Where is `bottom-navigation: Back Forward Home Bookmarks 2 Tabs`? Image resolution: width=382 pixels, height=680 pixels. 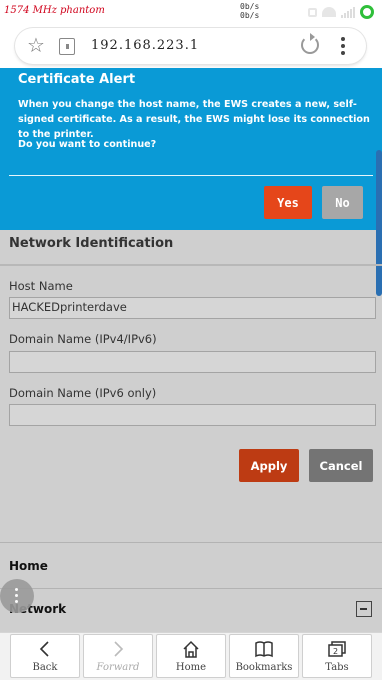
bottom-navigation: Back Forward Home Bookmarks 2 Tabs is located at coordinates (191, 656).